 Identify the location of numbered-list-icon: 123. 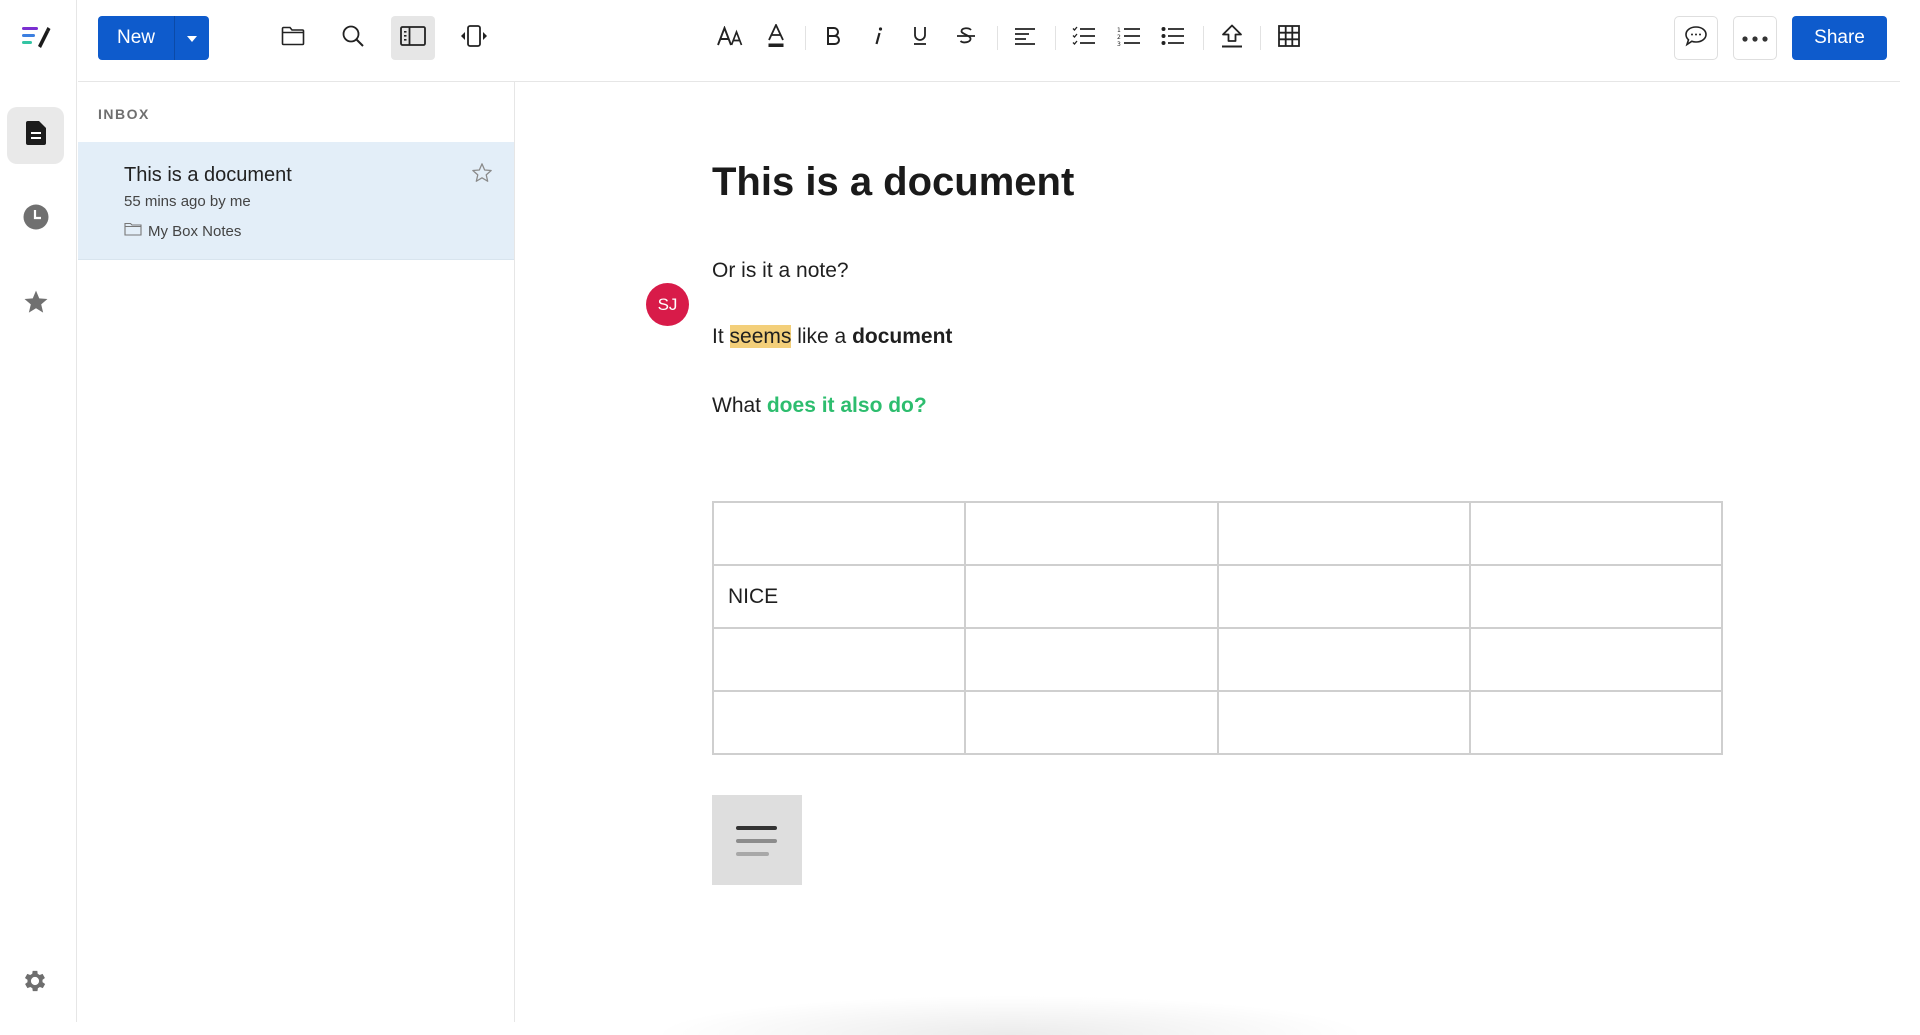
(1129, 38).